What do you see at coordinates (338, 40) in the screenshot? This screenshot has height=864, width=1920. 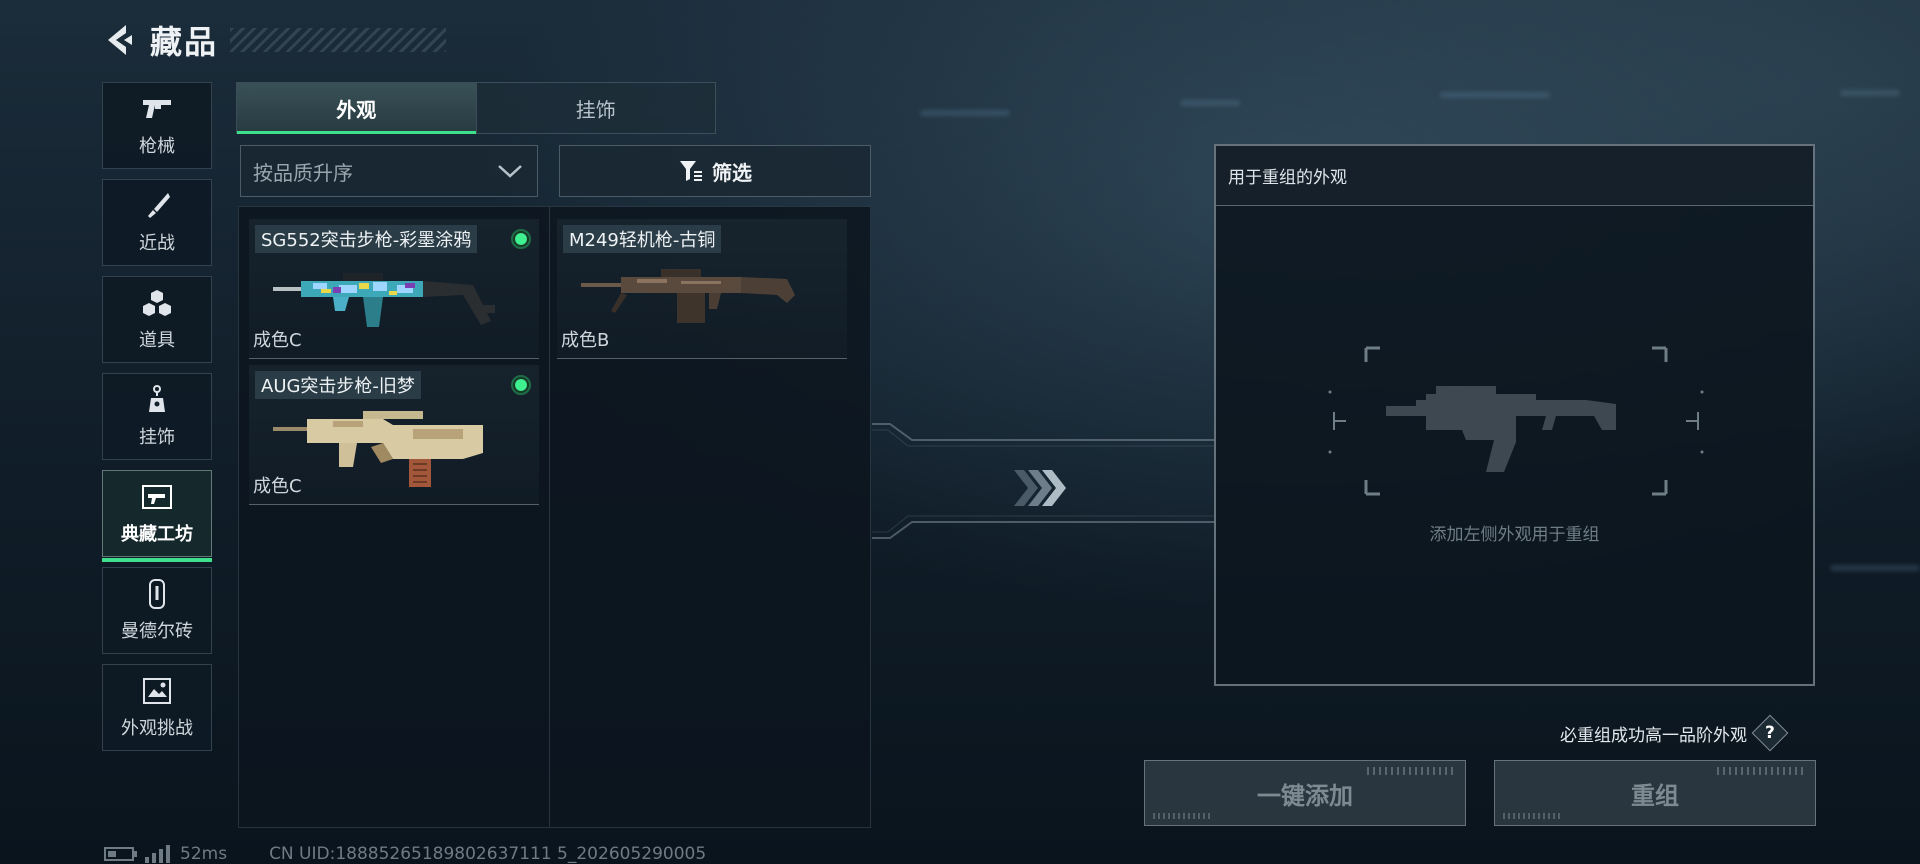 I see `title-stripes-decoration` at bounding box center [338, 40].